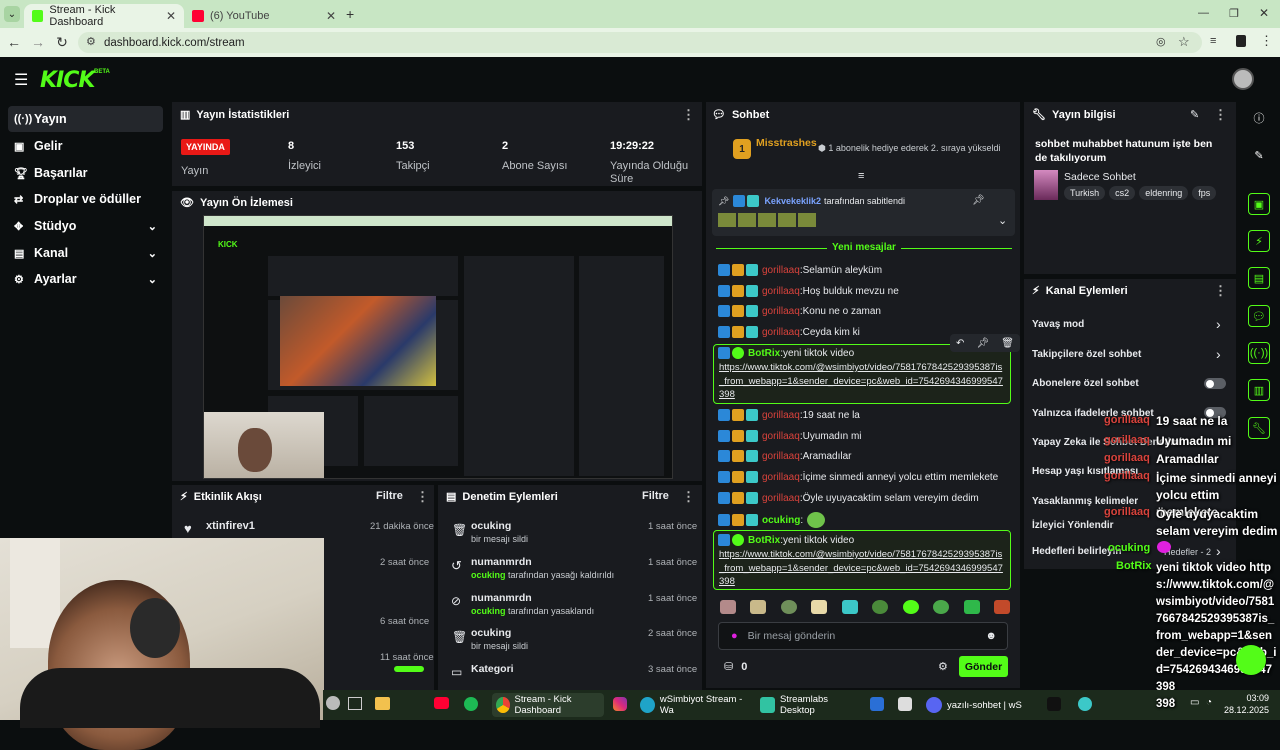  What do you see at coordinates (91, 41) in the screenshot?
I see `site-info-icon: ⚙` at bounding box center [91, 41].